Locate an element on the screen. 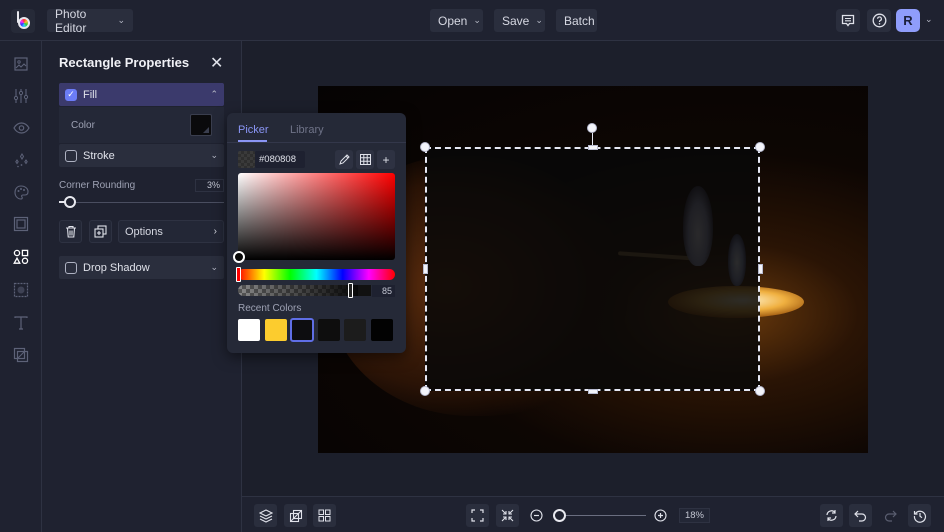 This screenshot has height=532, width=944. rail-item-touch-up is located at coordinates (21, 160).